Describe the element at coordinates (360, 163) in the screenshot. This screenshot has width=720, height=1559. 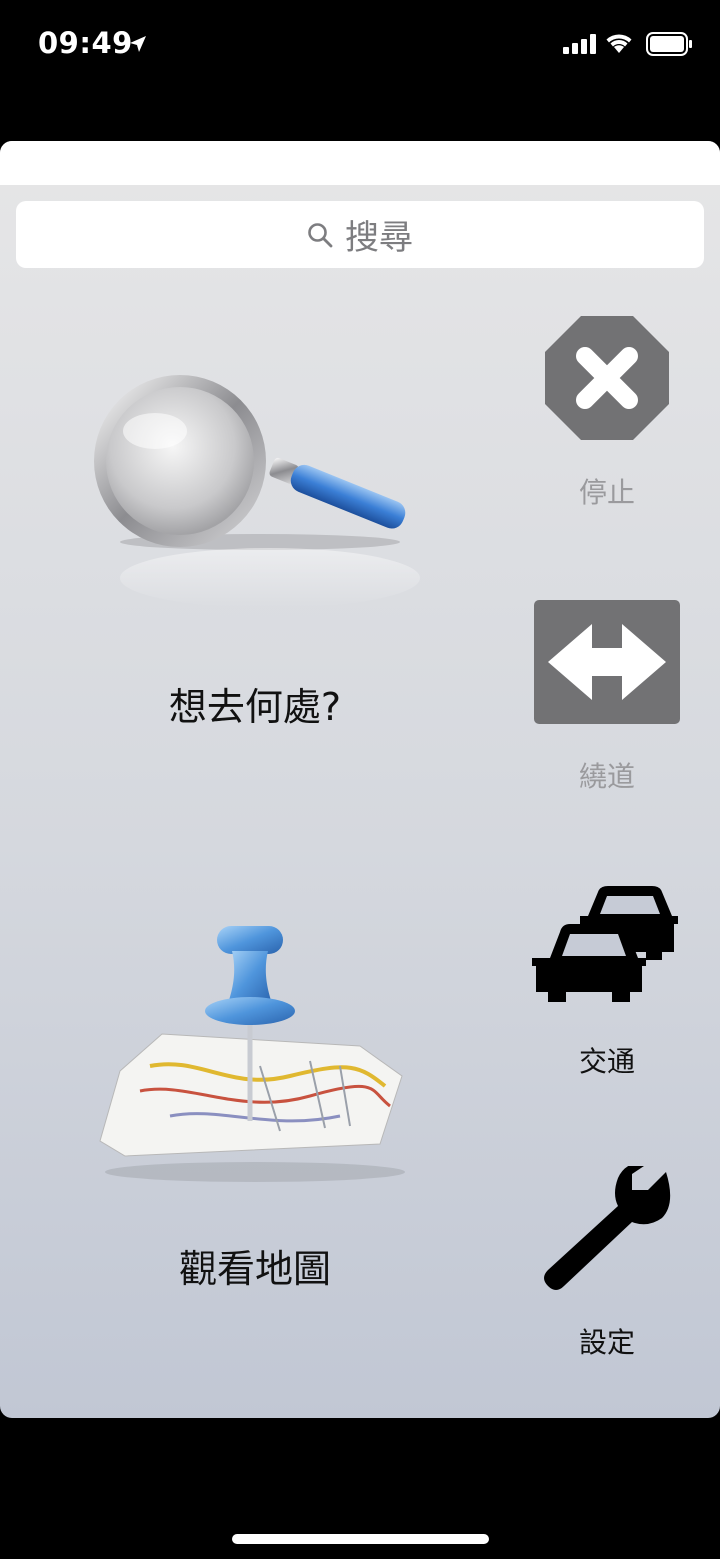
I see `sheet-header` at that location.